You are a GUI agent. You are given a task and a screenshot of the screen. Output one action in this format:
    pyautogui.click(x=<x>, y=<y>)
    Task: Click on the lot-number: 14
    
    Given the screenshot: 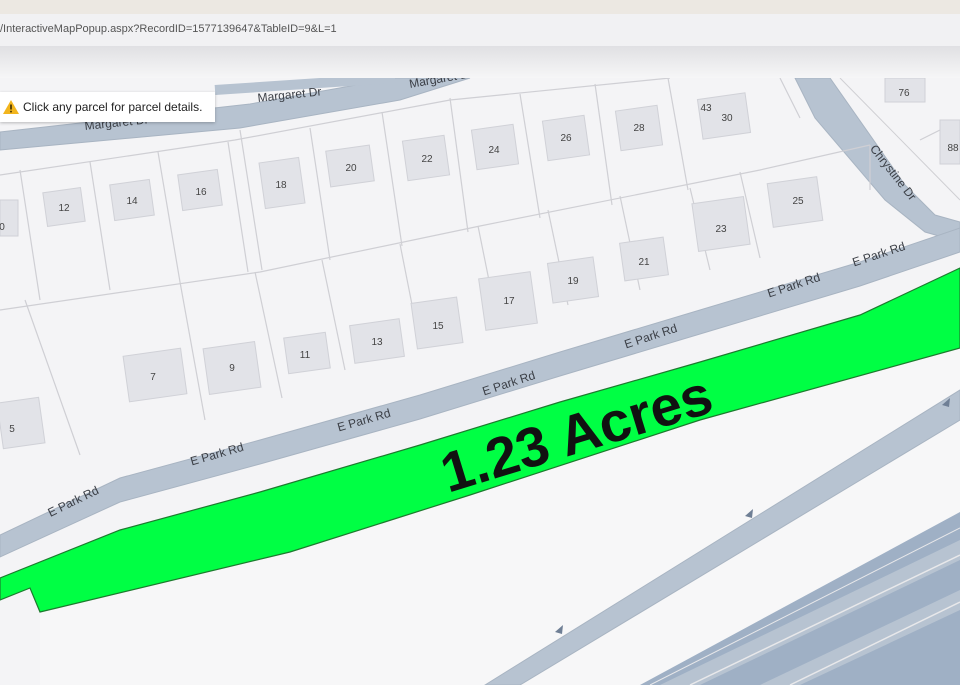 What is the action you would take?
    pyautogui.click(x=132, y=201)
    